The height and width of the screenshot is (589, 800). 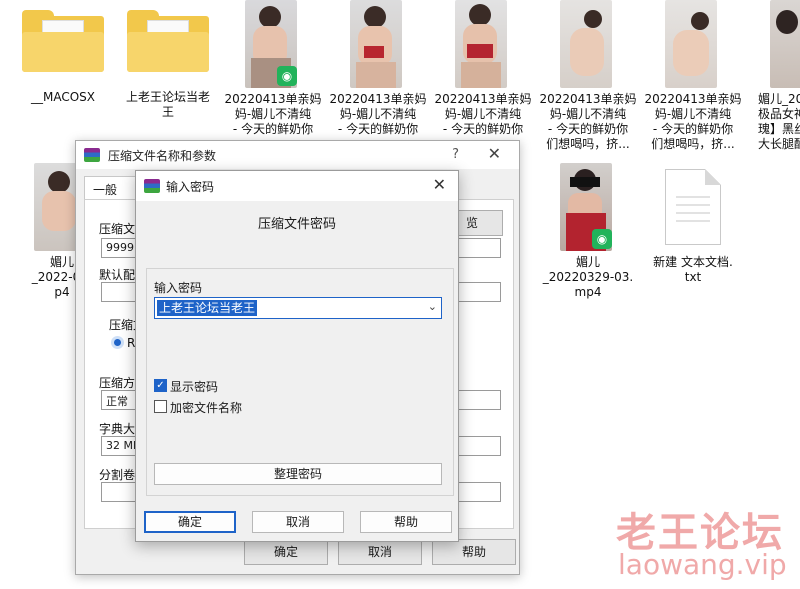 I want to click on video-file-8: ◉ 媚儿 _20220329-03. mp4, so click(x=588, y=231).